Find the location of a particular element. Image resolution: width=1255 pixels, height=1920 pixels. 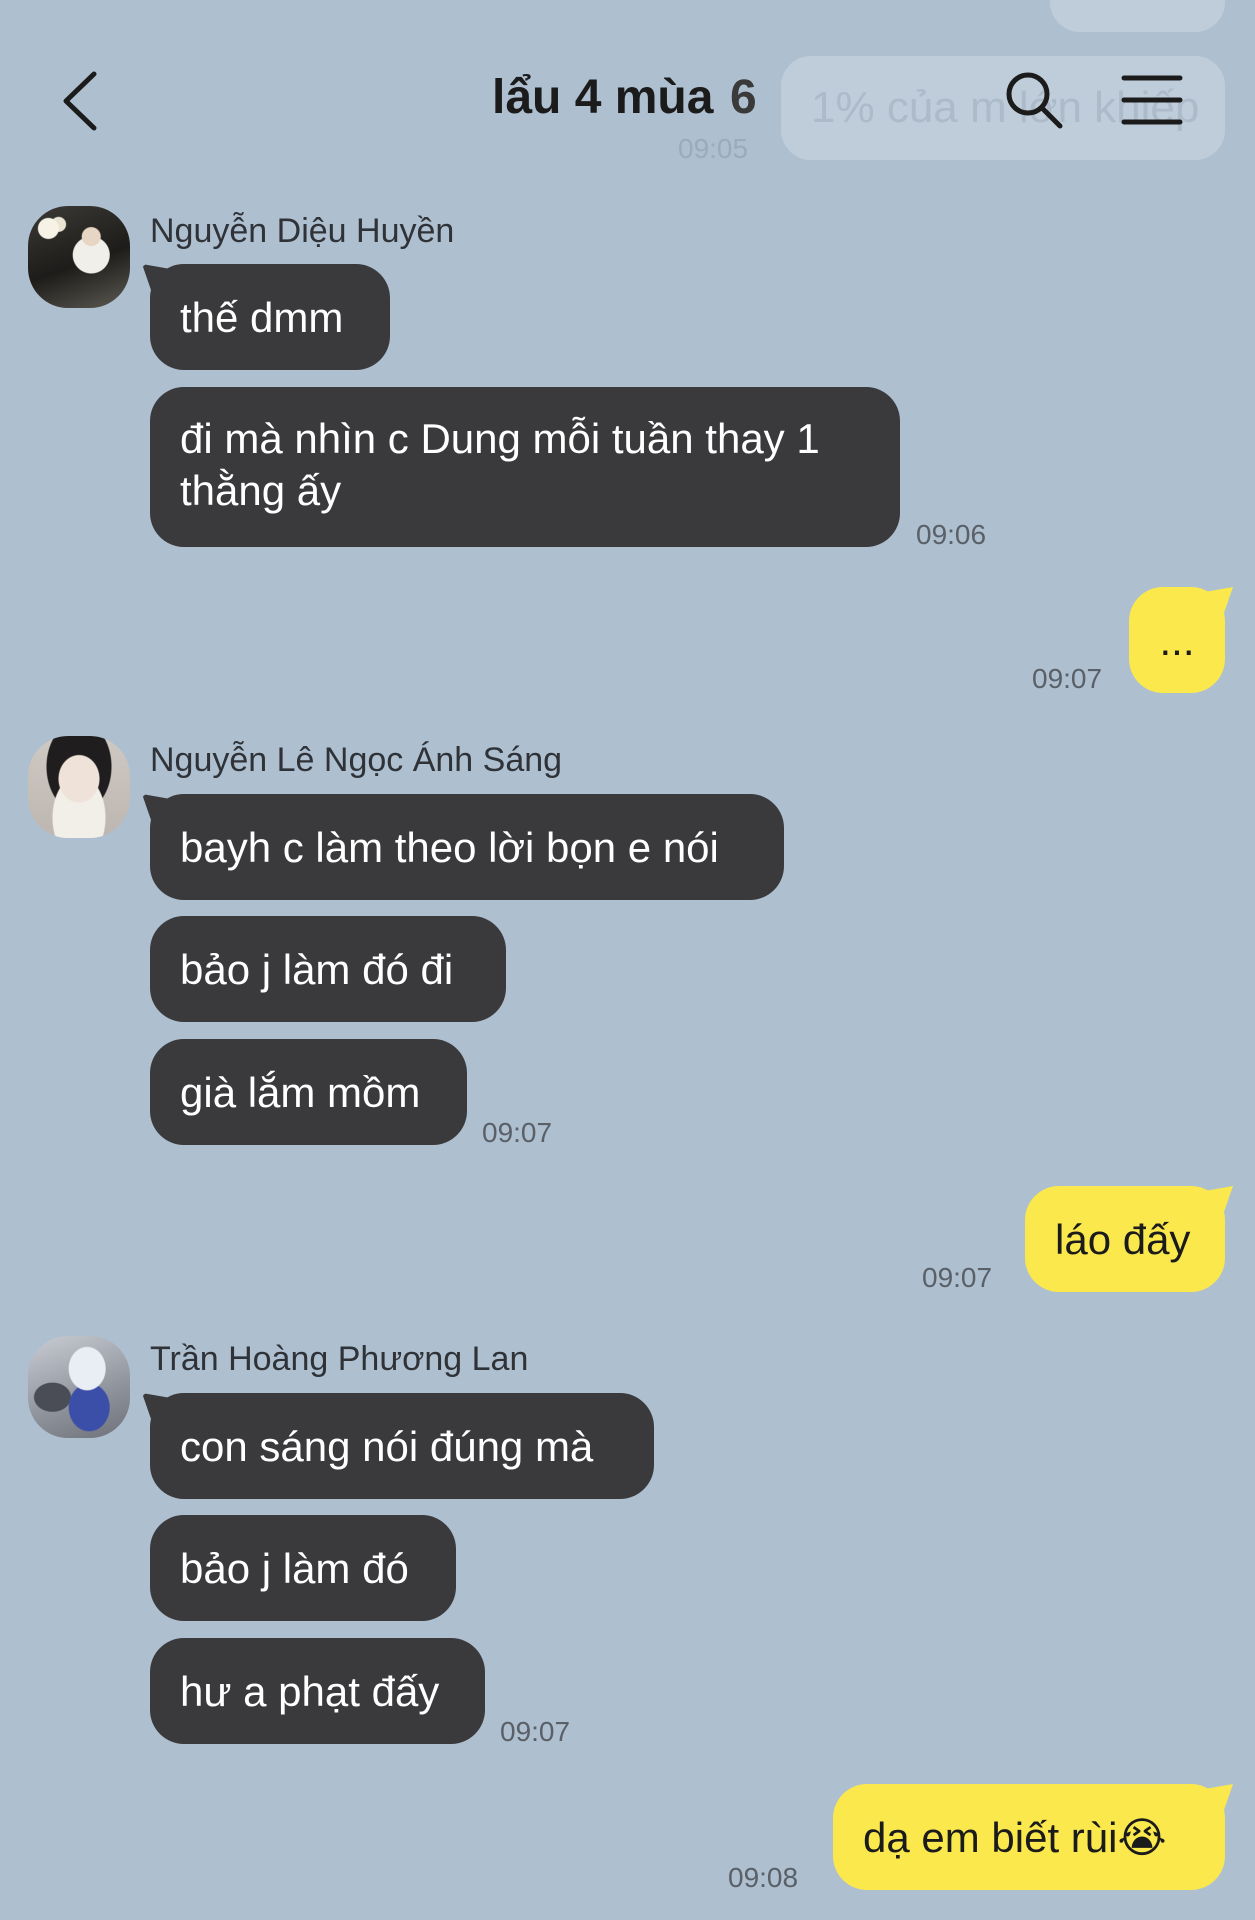

message-time: 09:08 is located at coordinates (763, 1877).